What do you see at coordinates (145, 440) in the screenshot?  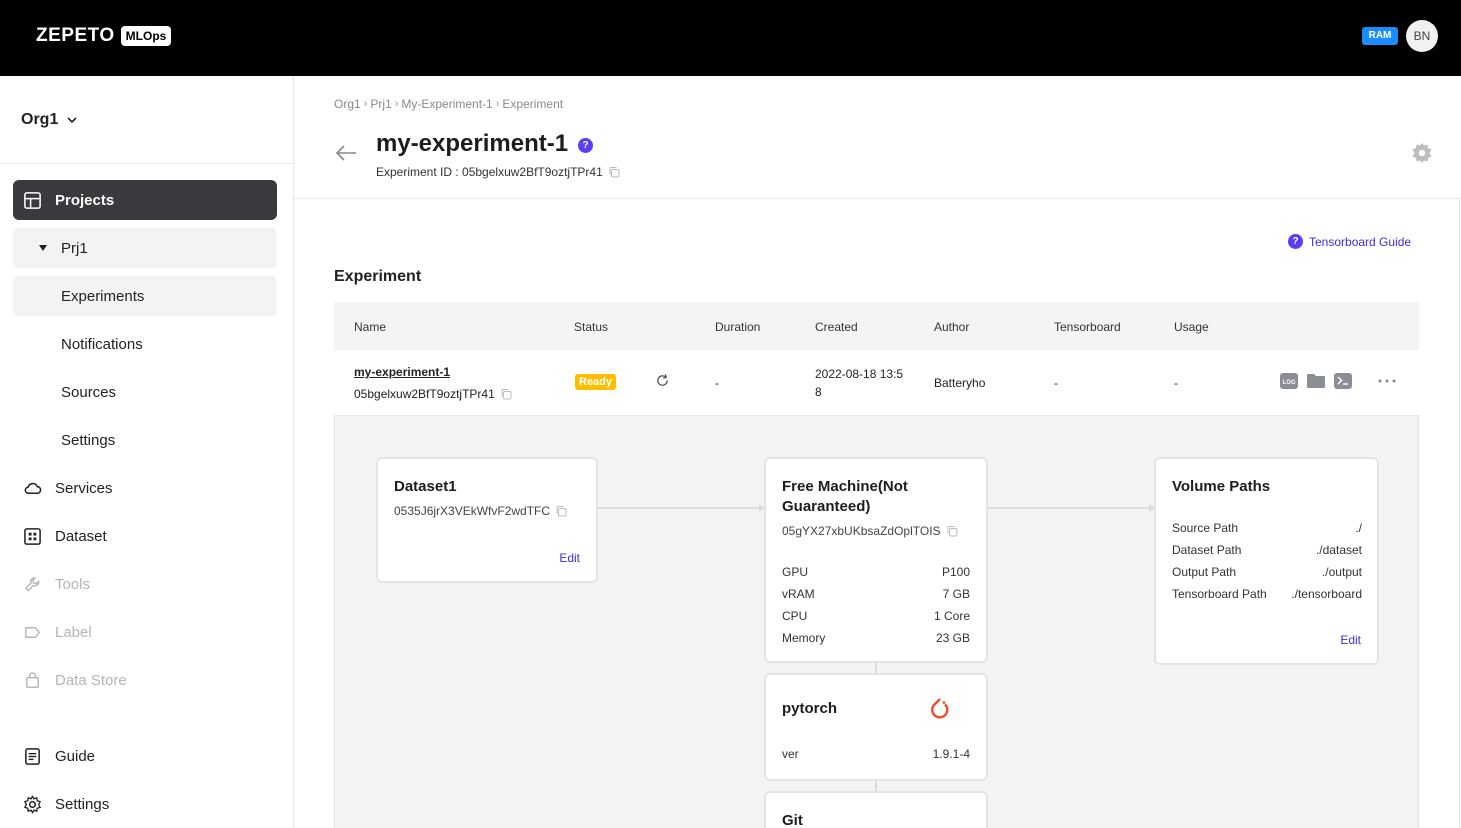 I see `sidebar-item-project-settings: Settings` at bounding box center [145, 440].